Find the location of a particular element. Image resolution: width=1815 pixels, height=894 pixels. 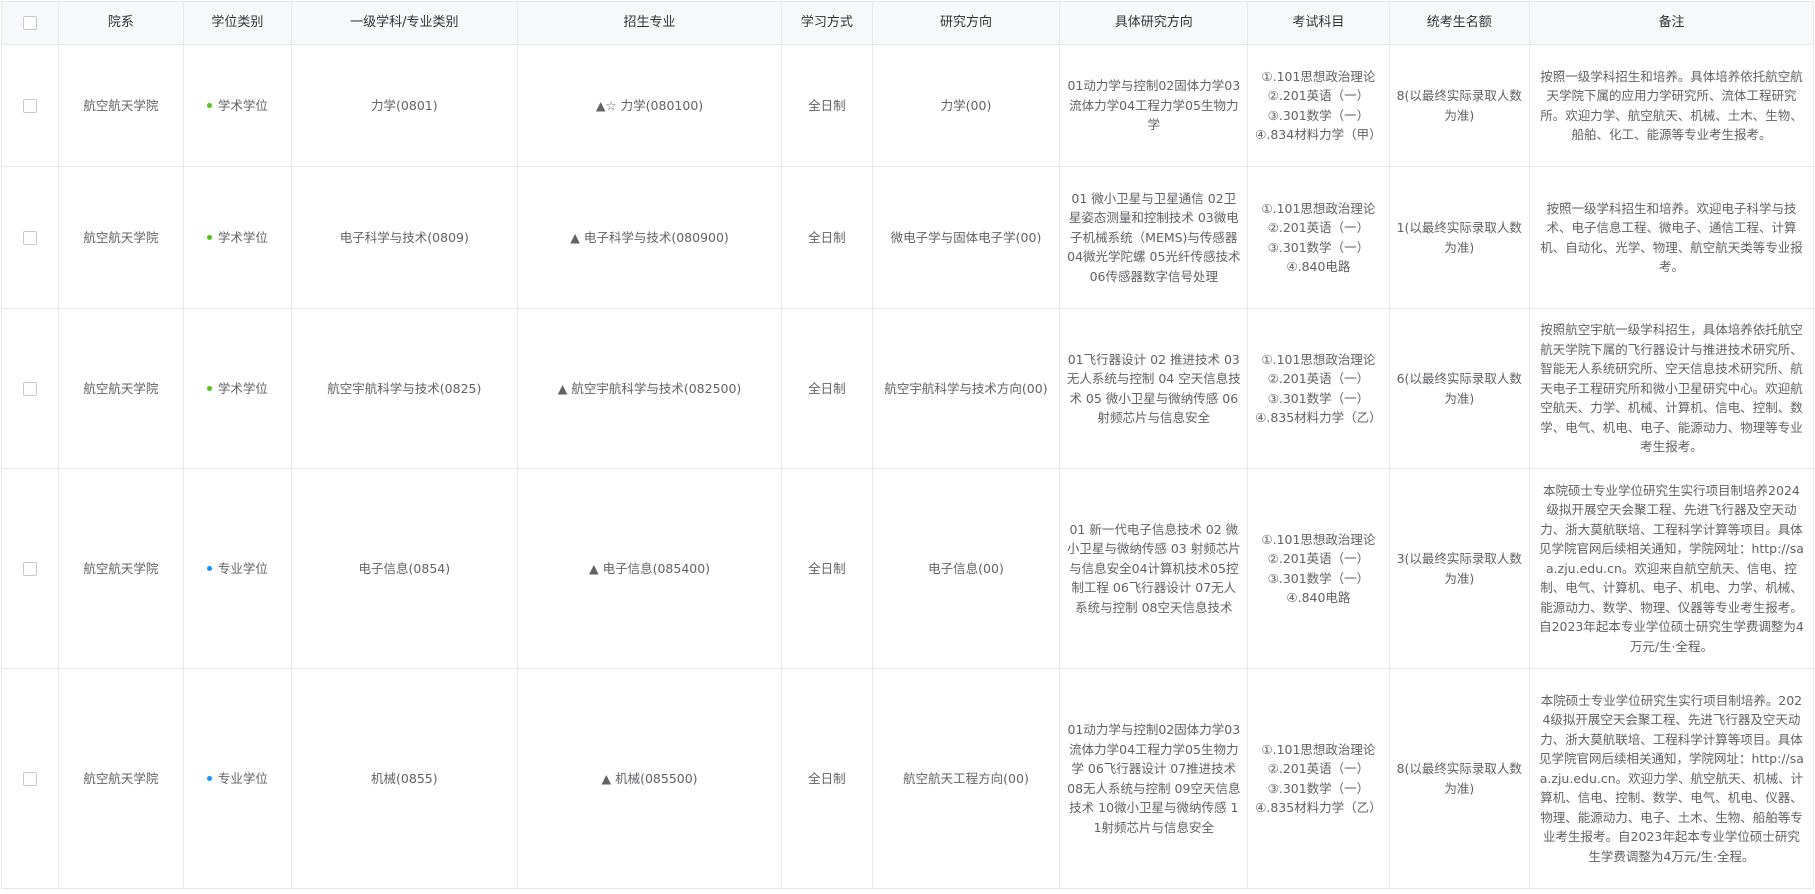

direction-cell: 微电子学与固体电子学(00) is located at coordinates (966, 237).